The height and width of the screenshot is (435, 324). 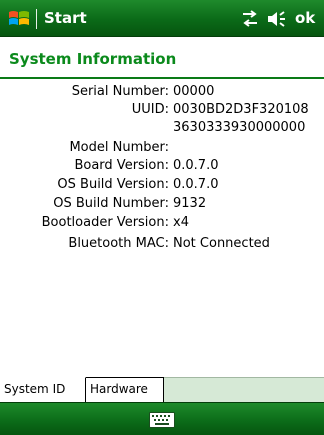 What do you see at coordinates (113, 184) in the screenshot?
I see `os-build-version-label: OS Build Version:` at bounding box center [113, 184].